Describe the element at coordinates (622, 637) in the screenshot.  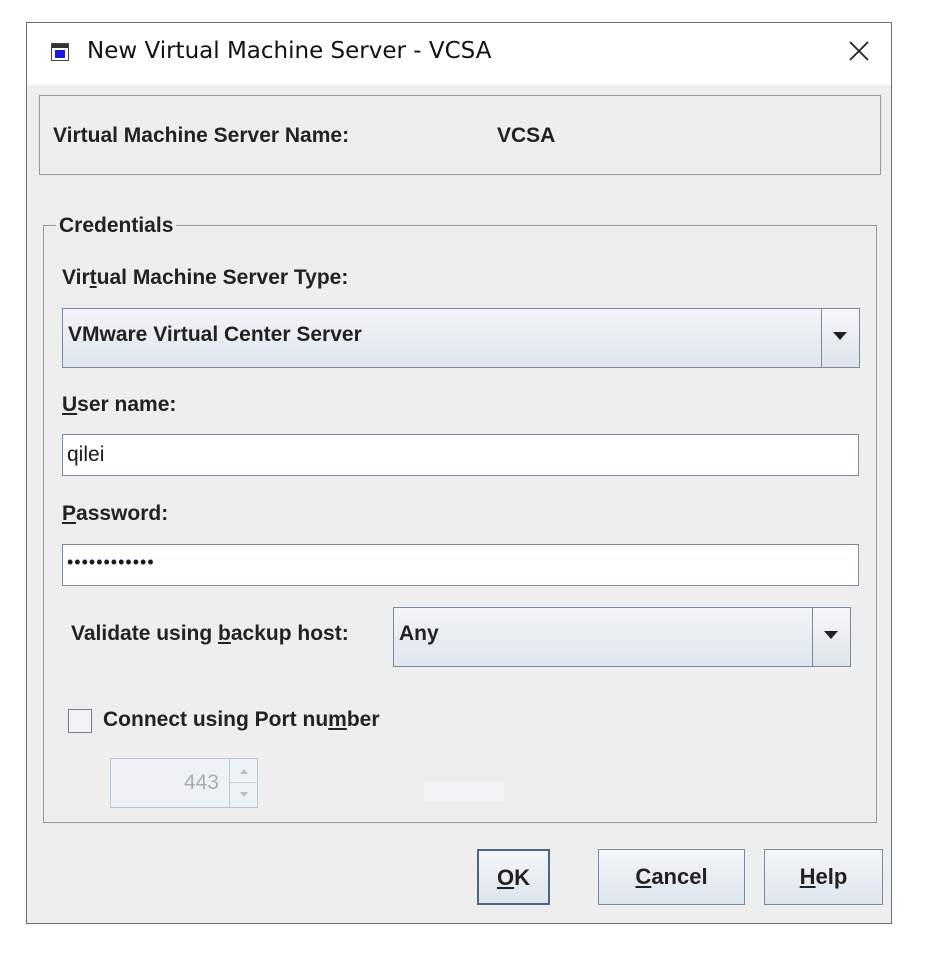
I see `backup-host-dropdown: Any` at that location.